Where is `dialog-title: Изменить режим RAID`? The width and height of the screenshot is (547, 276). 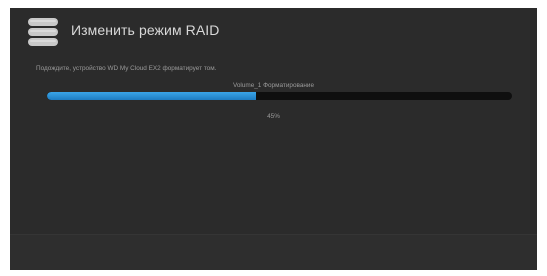 dialog-title: Изменить режим RAID is located at coordinates (145, 30).